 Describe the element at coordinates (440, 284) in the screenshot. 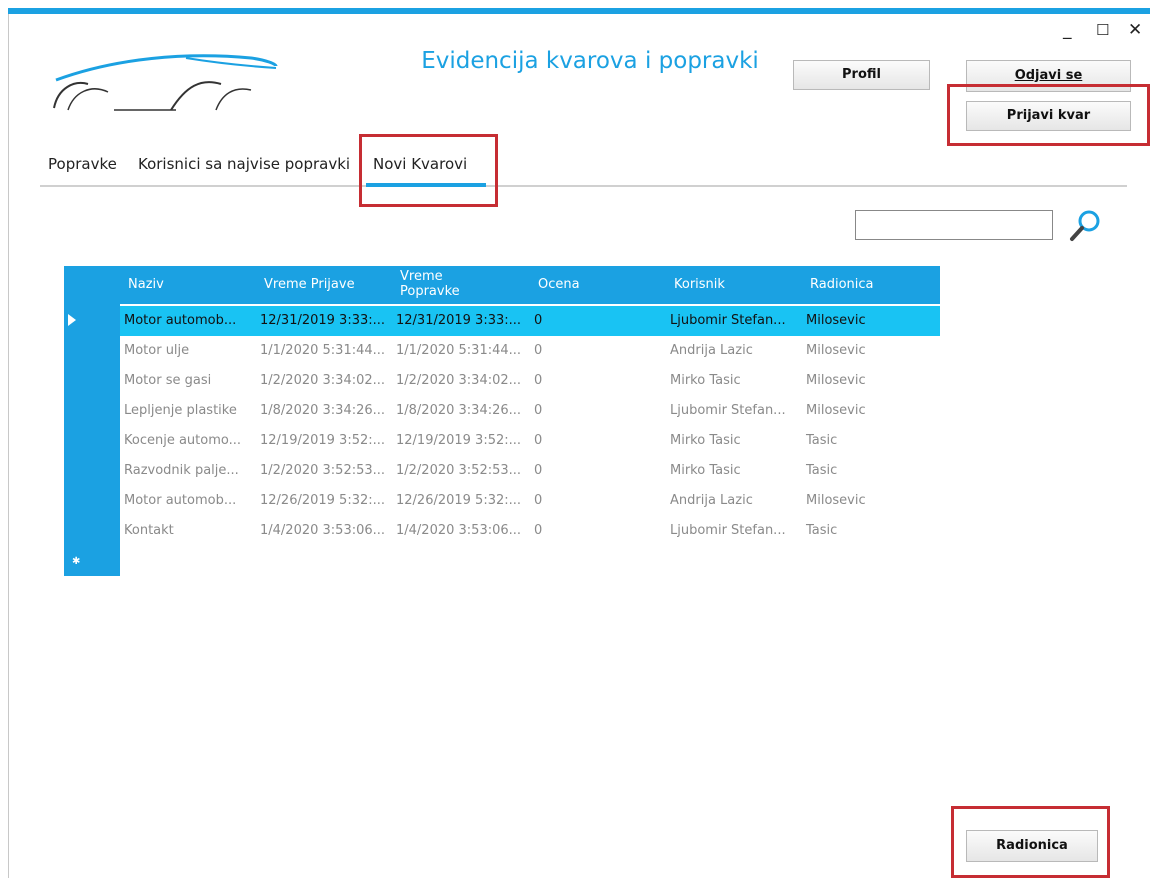

I see `column-header-vreme-popravke: Vreme Popravke` at that location.